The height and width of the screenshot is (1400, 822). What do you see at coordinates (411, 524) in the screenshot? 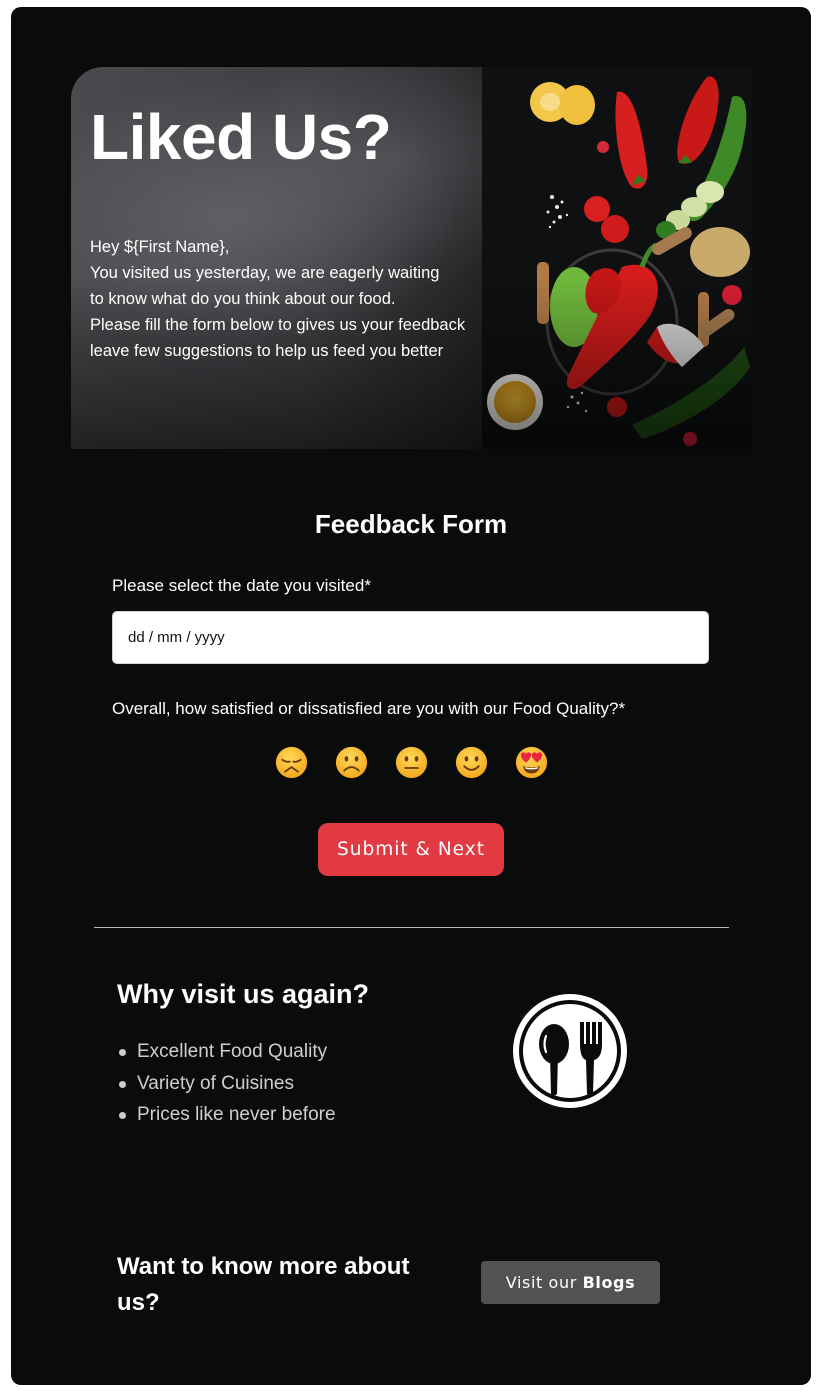
I see `form-title: Feedback Form` at bounding box center [411, 524].